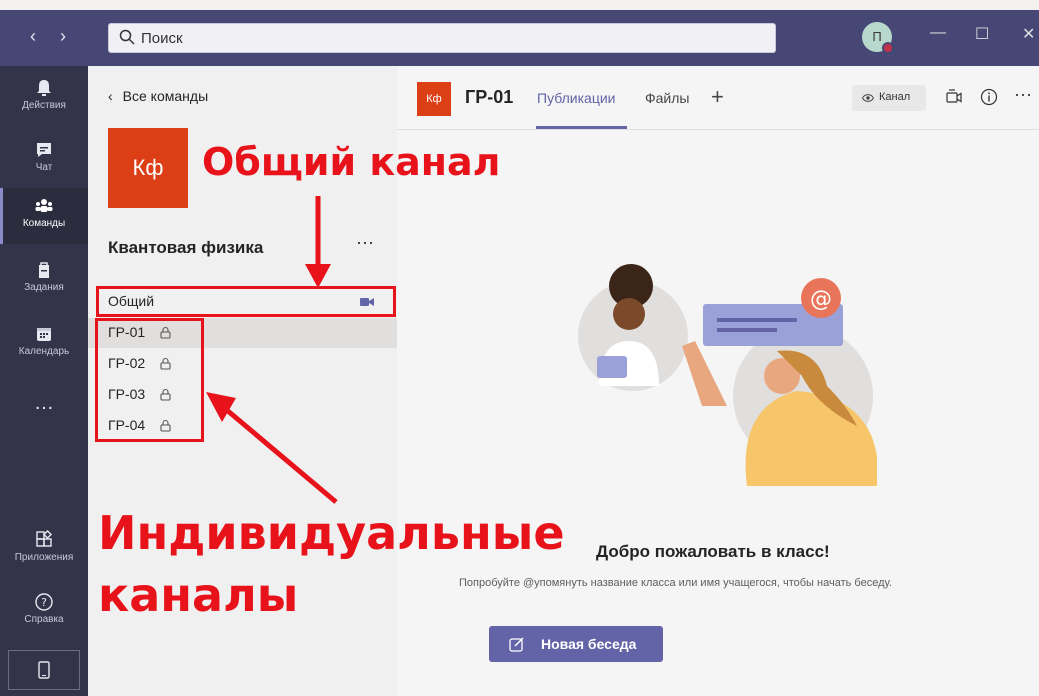 The image size is (1039, 696). What do you see at coordinates (44, 216) in the screenshot?
I see `rail-item-teams: Команды` at bounding box center [44, 216].